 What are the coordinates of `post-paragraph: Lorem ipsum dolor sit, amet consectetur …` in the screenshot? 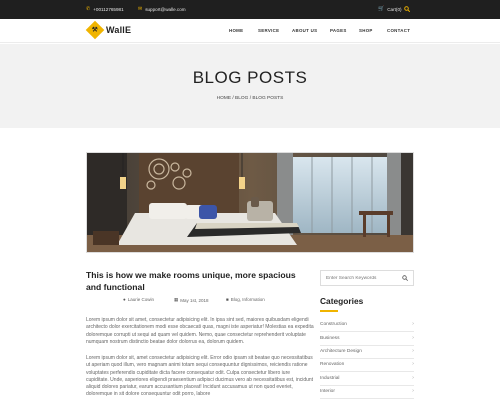 It's located at (200, 376).